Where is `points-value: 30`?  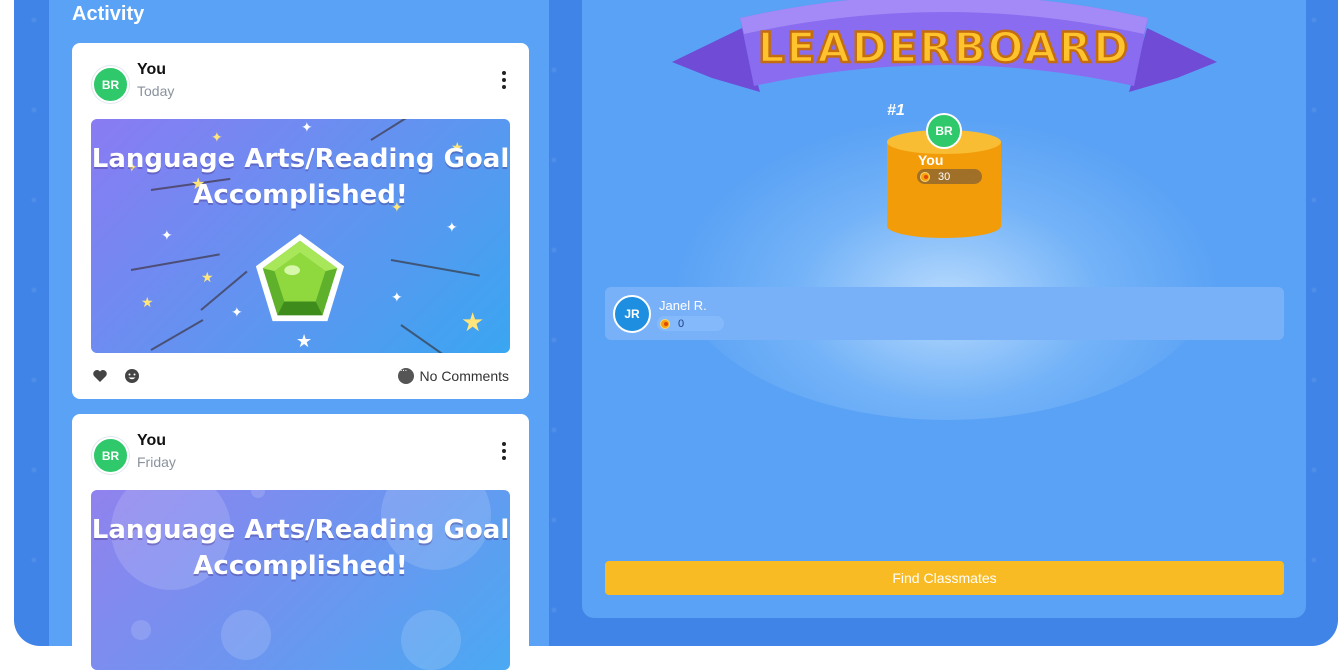
points-value: 30 is located at coordinates (944, 176).